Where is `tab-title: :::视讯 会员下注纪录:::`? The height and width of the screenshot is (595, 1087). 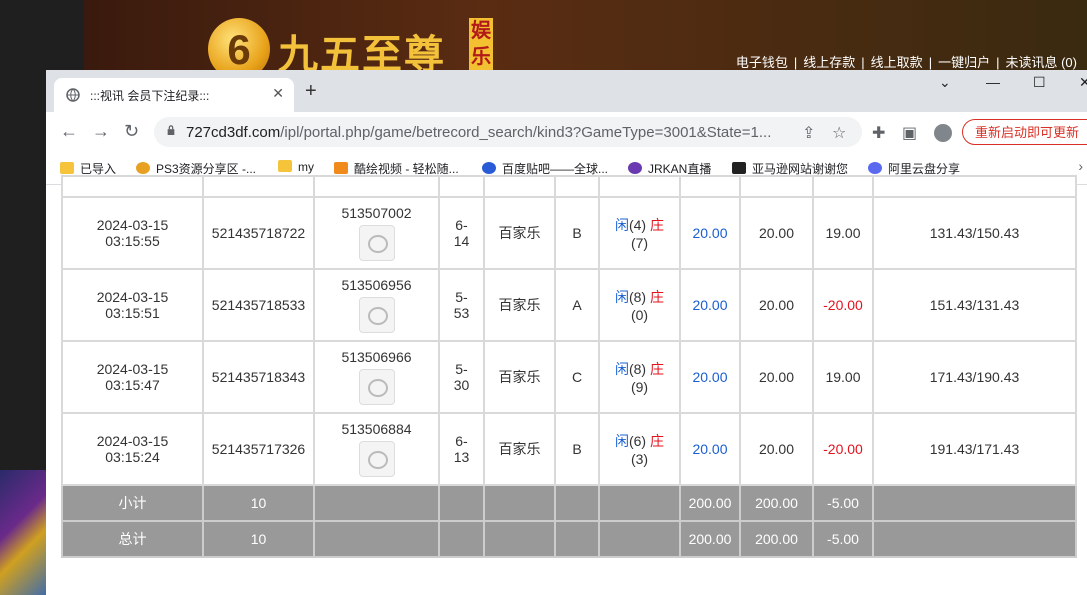
tab-title: :::视讯 会员下注纪录::: is located at coordinates (150, 96).